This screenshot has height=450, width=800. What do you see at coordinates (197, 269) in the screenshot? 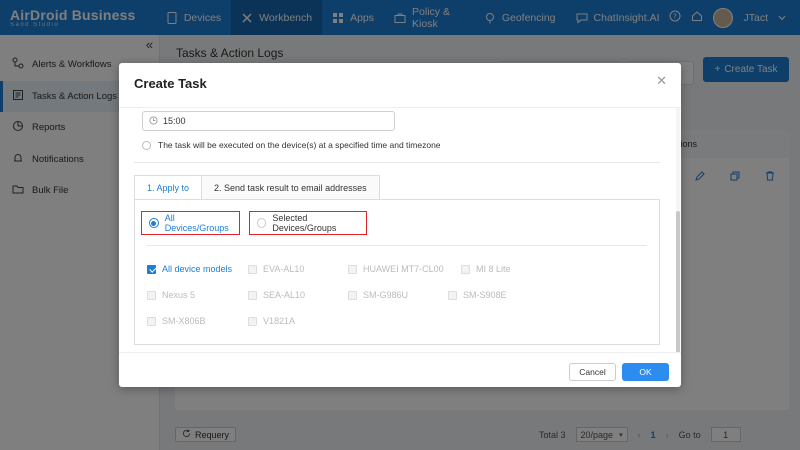
I see `device-label: All device models` at bounding box center [197, 269].